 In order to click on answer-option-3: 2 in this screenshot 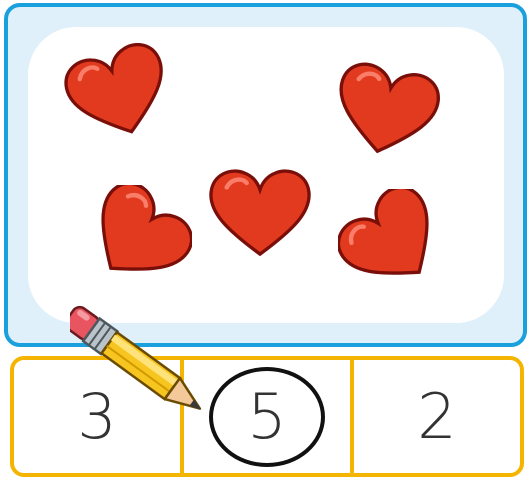, I will do `click(435, 416)`.